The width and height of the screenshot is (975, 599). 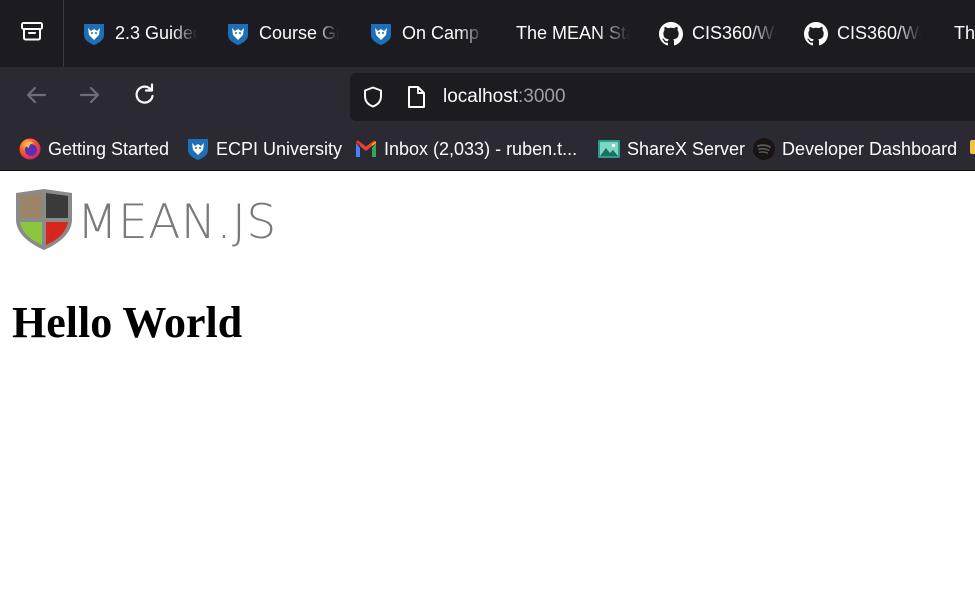 I want to click on page-info-icon, so click(x=416, y=99).